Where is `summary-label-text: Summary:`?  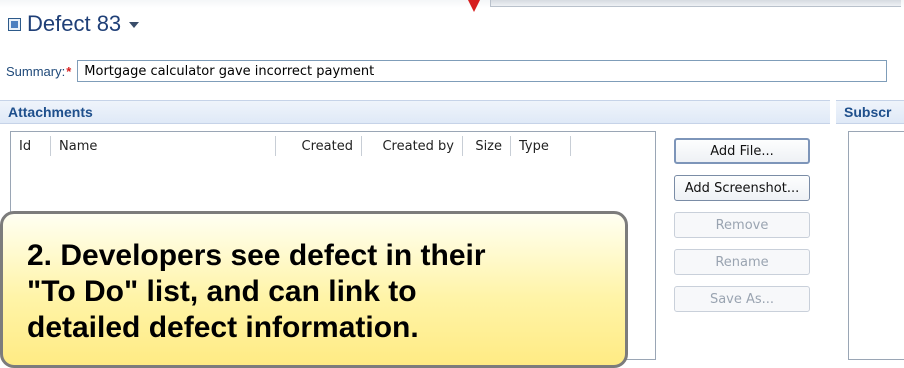
summary-label-text: Summary: is located at coordinates (36, 71).